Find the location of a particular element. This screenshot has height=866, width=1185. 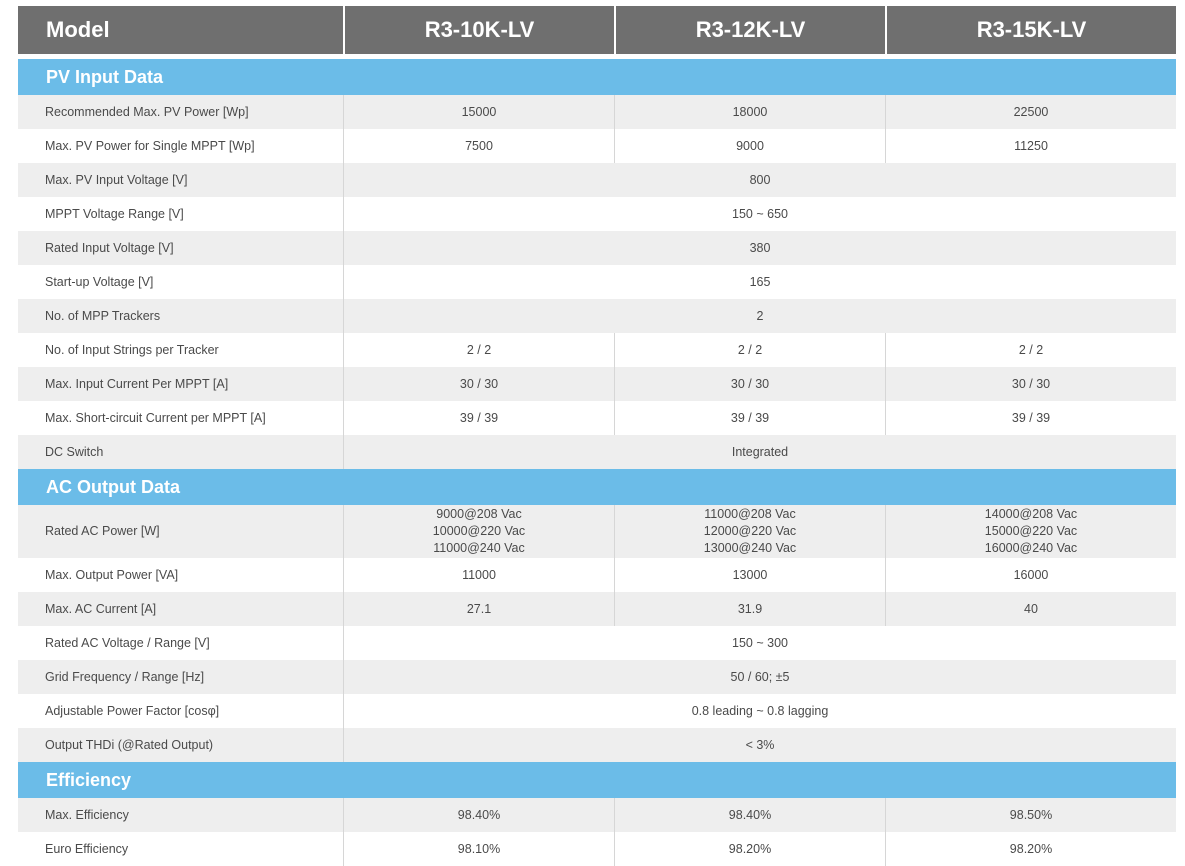

row-label: Rated AC Power [W] is located at coordinates (102, 531).